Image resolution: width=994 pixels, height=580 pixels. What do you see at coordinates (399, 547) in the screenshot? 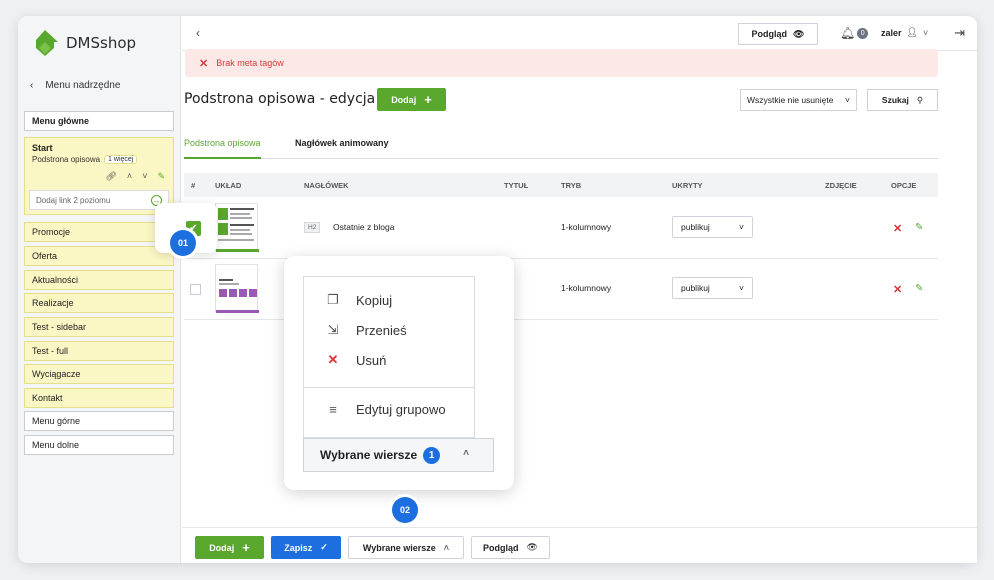
I see `bottom-selected-rows-label: Wybrane wiersze` at bounding box center [399, 547].